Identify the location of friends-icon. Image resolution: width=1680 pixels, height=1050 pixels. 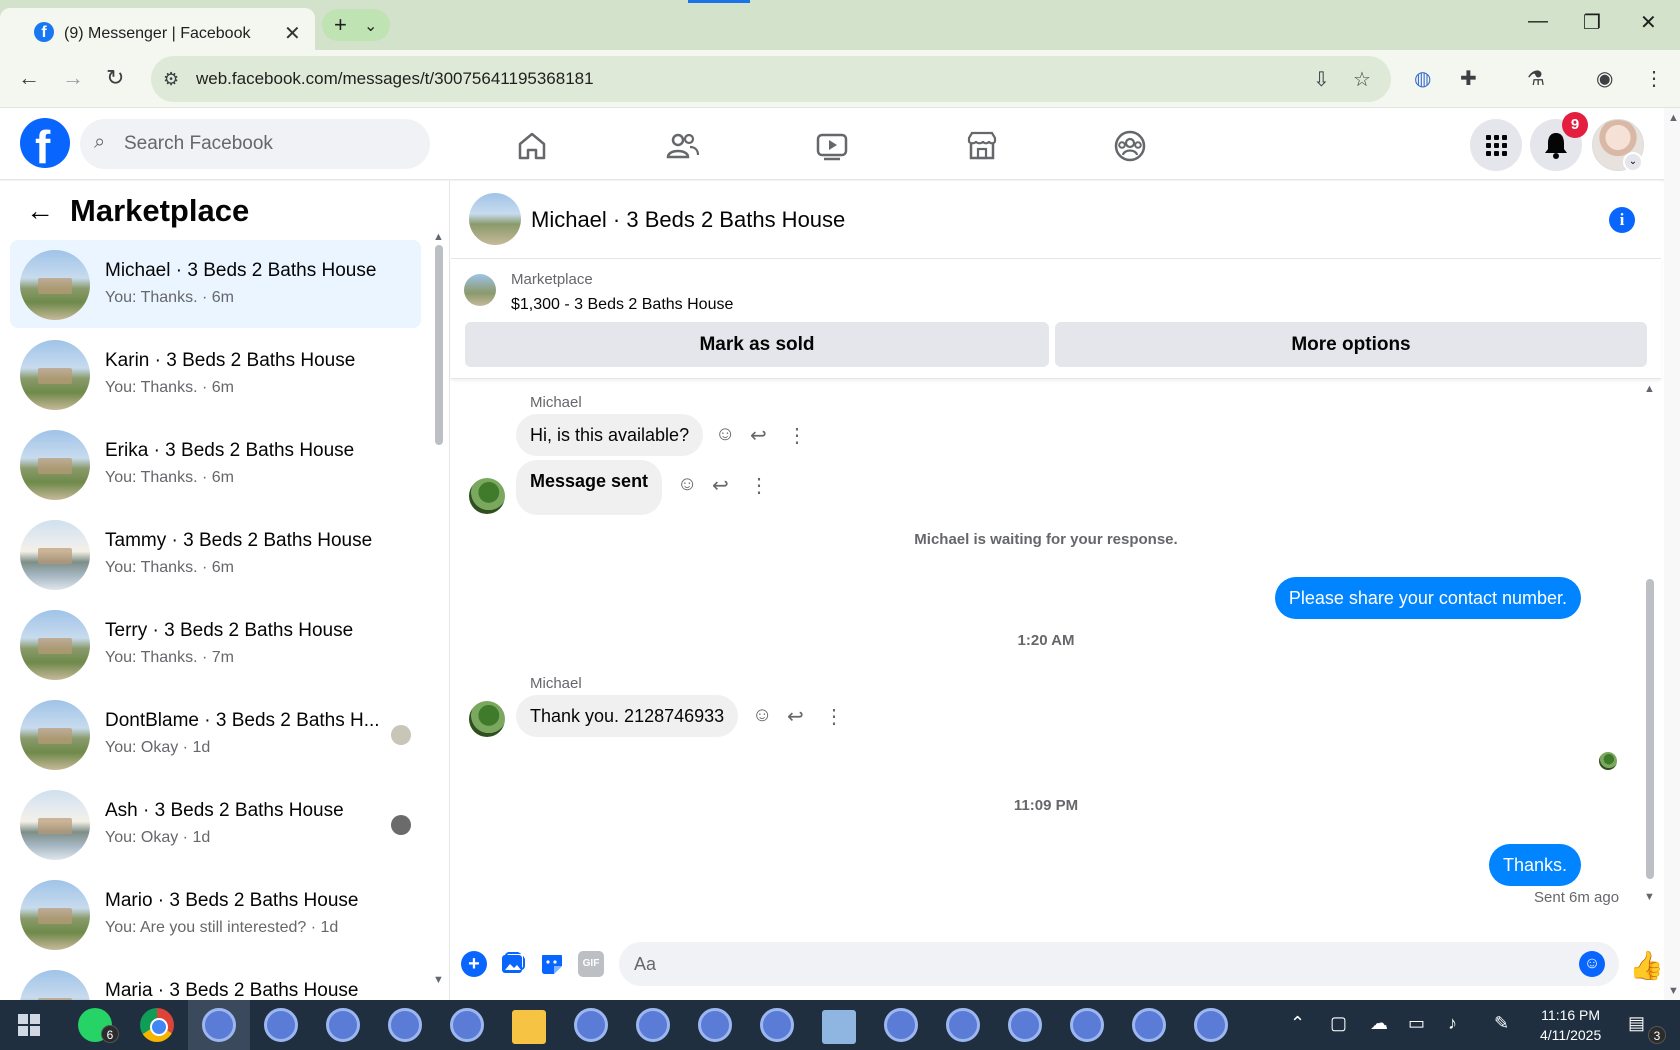
(682, 146).